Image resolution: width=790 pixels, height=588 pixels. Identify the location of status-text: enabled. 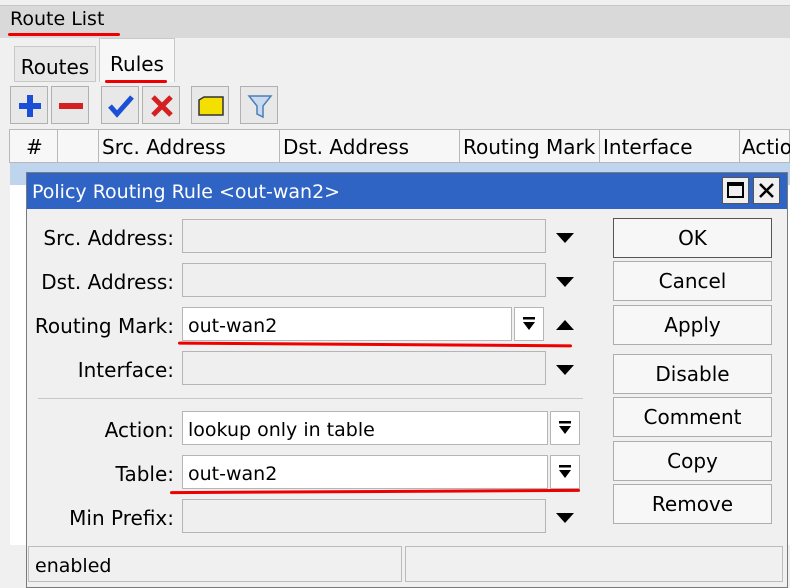
(215, 564).